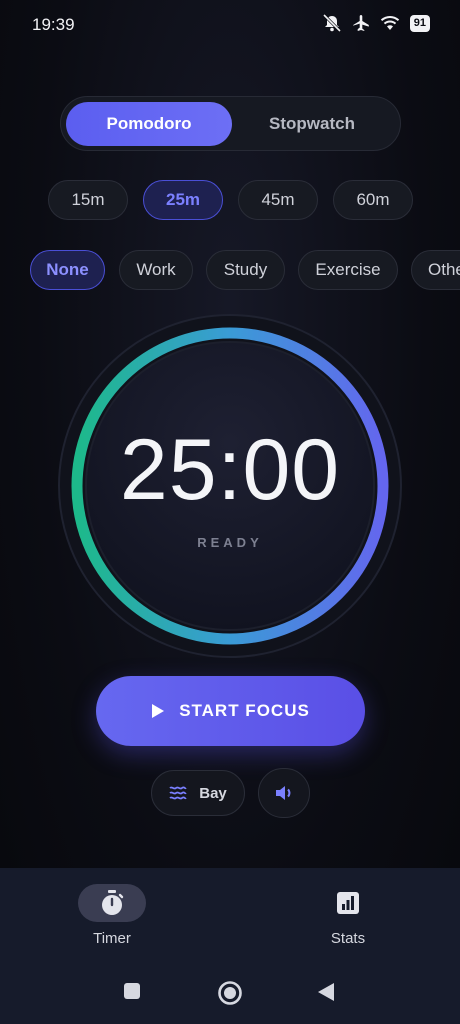 Image resolution: width=460 pixels, height=1024 pixels. I want to click on mute-icon, so click(331, 23).